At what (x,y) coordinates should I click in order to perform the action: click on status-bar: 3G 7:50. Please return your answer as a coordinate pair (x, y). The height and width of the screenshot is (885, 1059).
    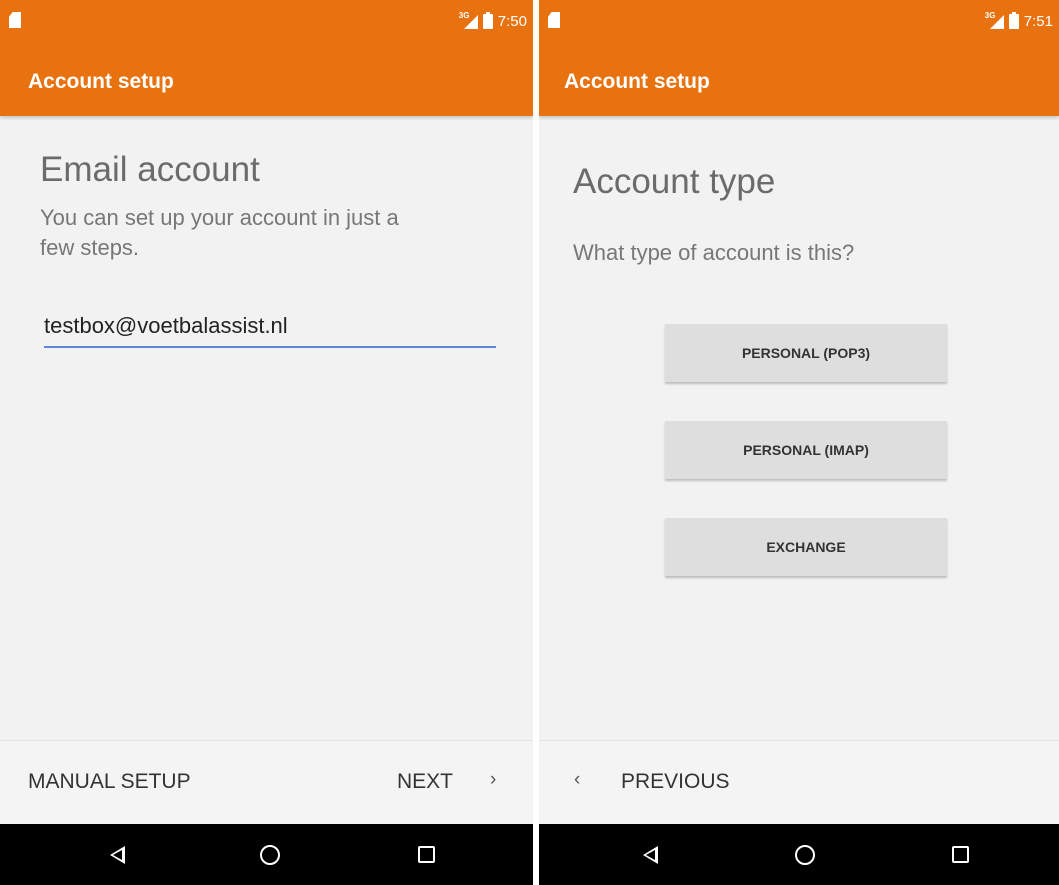
    Looking at the image, I should click on (266, 23).